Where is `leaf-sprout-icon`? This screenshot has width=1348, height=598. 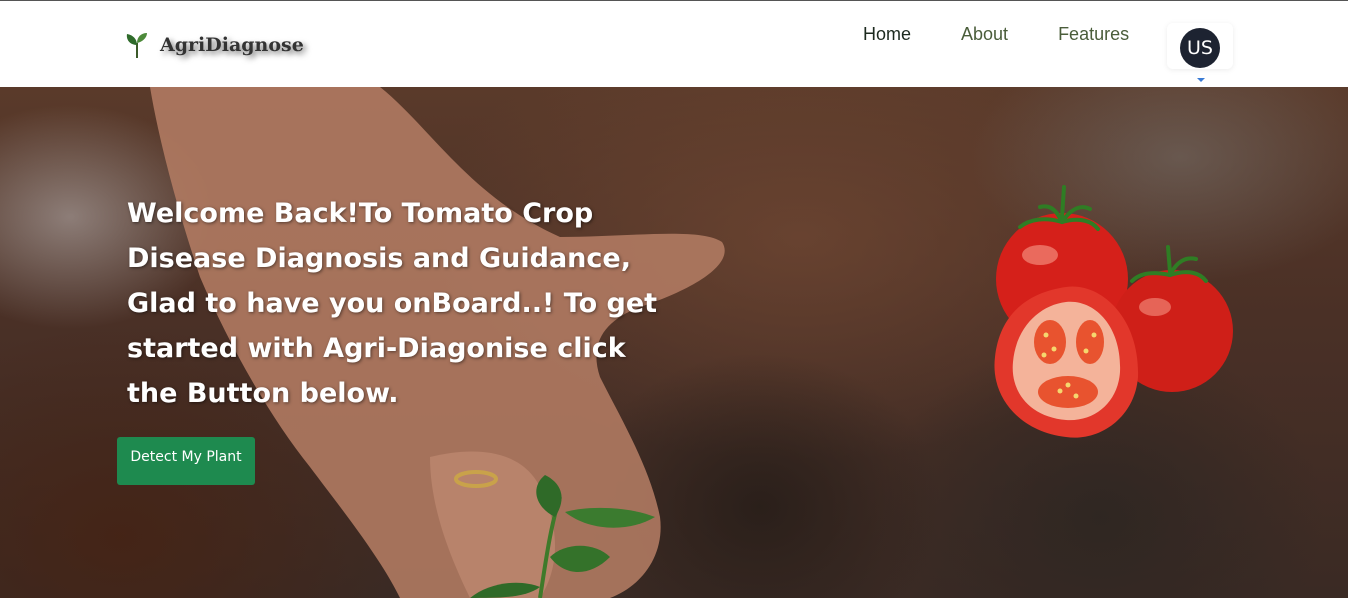
leaf-sprout-icon is located at coordinates (136, 45).